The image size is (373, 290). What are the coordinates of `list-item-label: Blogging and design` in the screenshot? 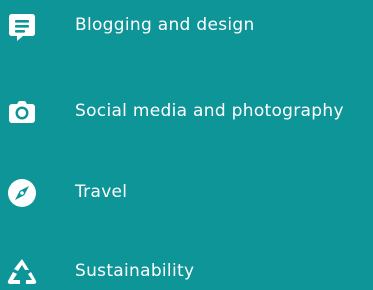 It's located at (165, 25).